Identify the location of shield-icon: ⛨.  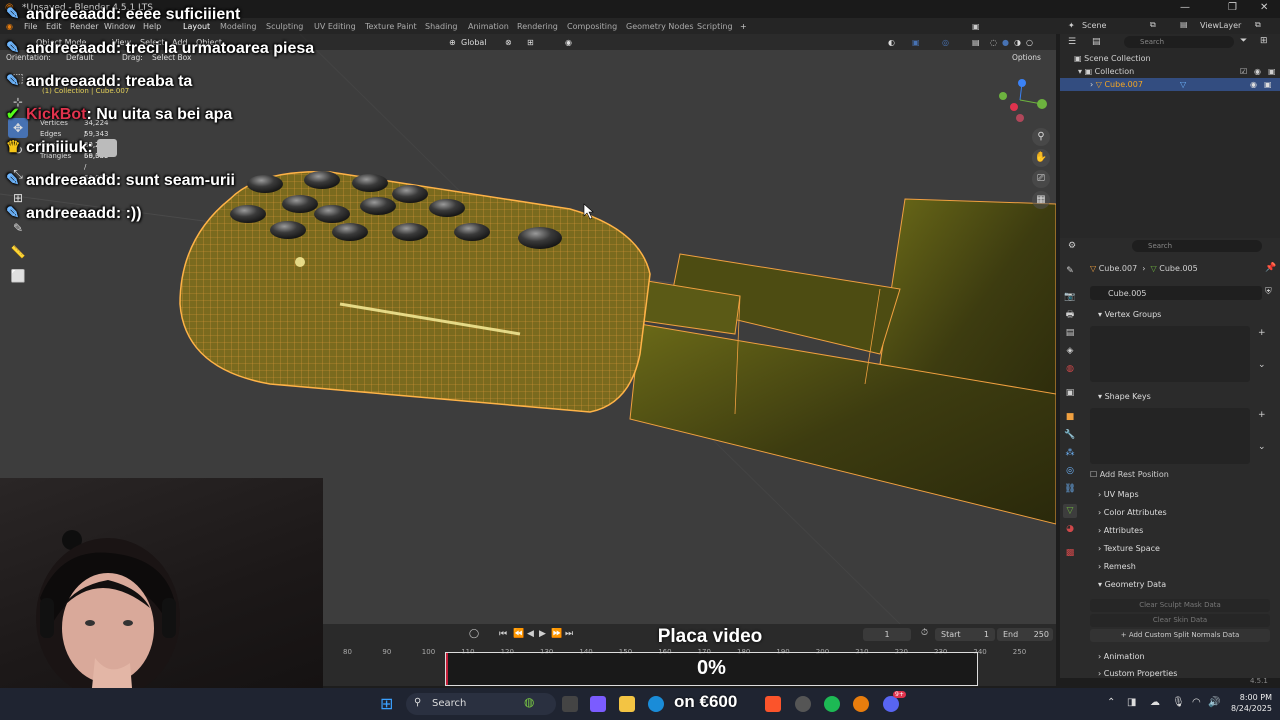
(1268, 292).